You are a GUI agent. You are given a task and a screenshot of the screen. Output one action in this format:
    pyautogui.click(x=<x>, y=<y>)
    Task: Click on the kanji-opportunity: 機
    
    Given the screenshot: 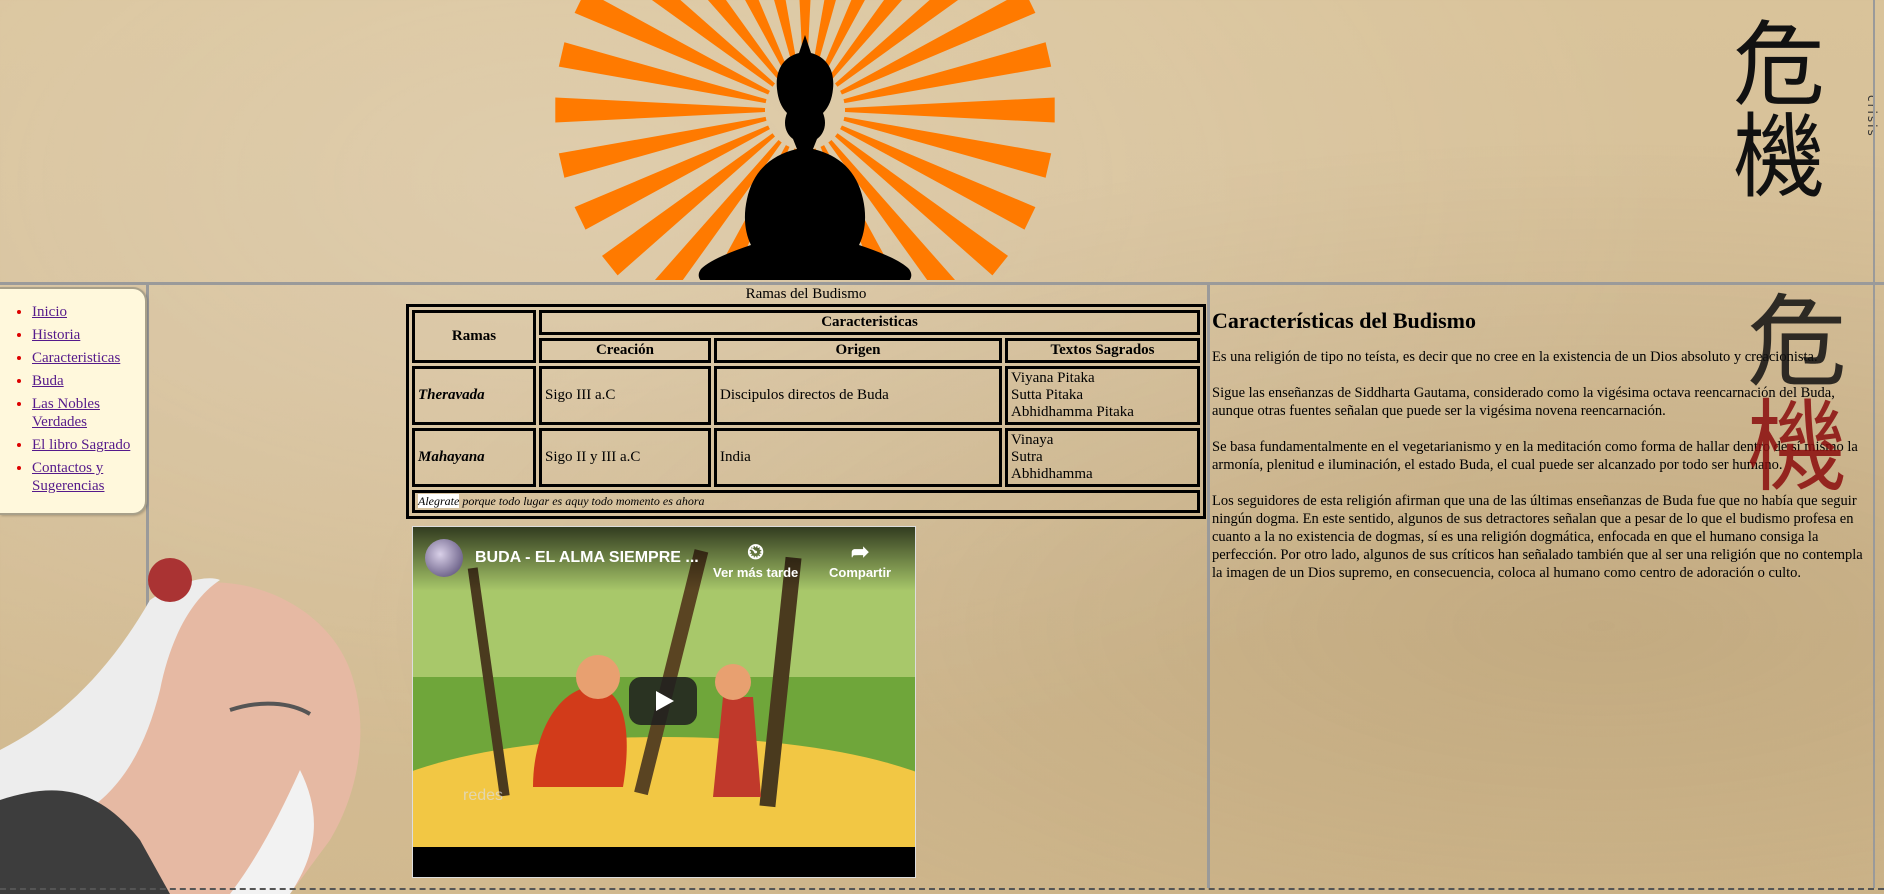 What is the action you would take?
    pyautogui.click(x=1778, y=157)
    